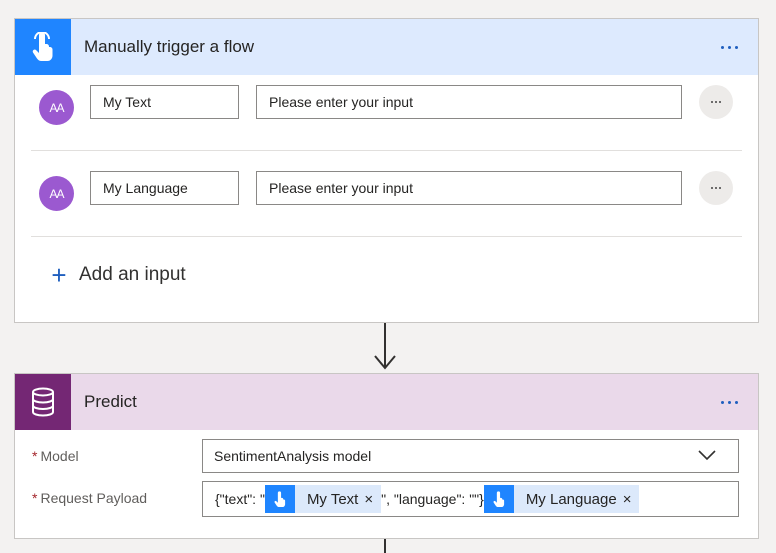 This screenshot has width=776, height=553. I want to click on chevron-down-icon, so click(707, 455).